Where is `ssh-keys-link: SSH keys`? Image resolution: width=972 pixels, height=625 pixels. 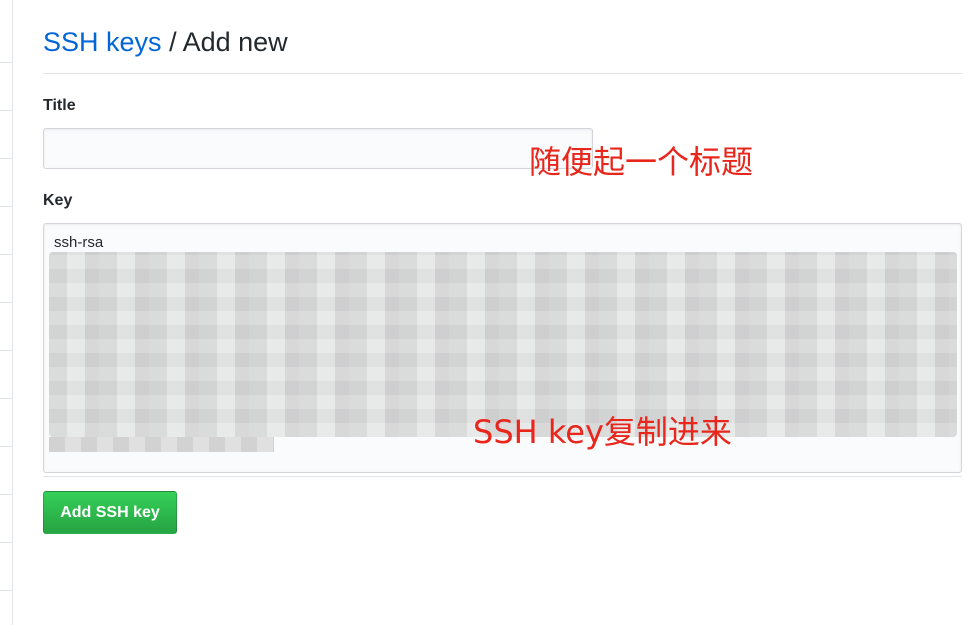 ssh-keys-link: SSH keys is located at coordinates (102, 42).